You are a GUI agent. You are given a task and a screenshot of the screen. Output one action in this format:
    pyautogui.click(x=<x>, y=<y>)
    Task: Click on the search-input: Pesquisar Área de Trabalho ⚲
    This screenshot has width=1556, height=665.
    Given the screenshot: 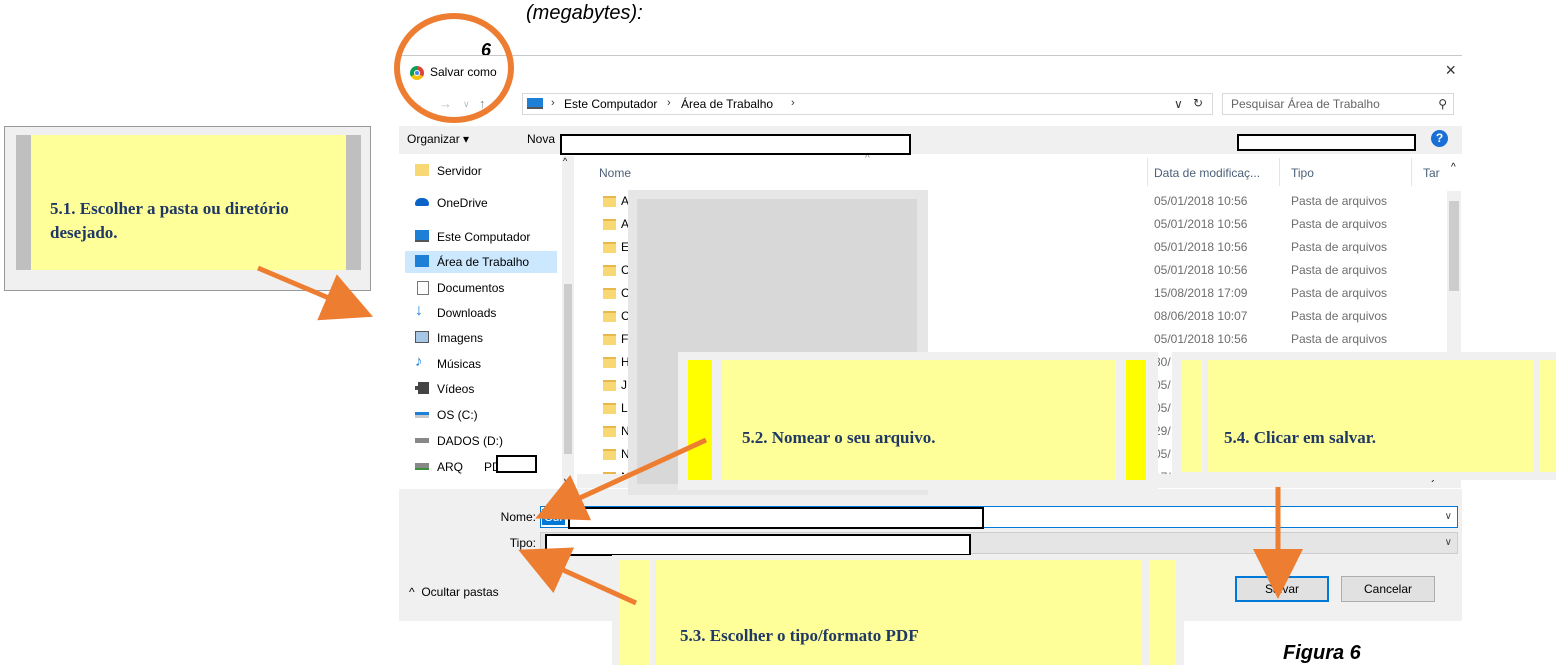 What is the action you would take?
    pyautogui.click(x=1338, y=104)
    